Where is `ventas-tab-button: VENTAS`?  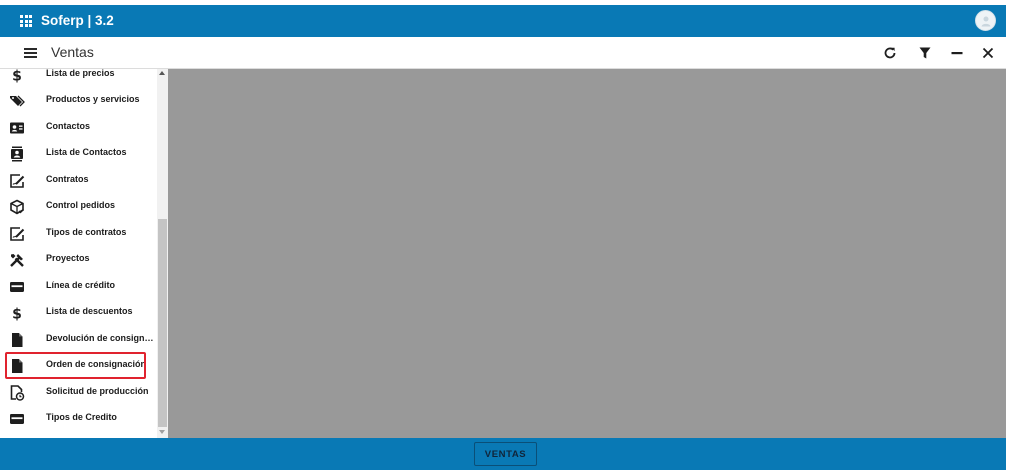 ventas-tab-button: VENTAS is located at coordinates (505, 454).